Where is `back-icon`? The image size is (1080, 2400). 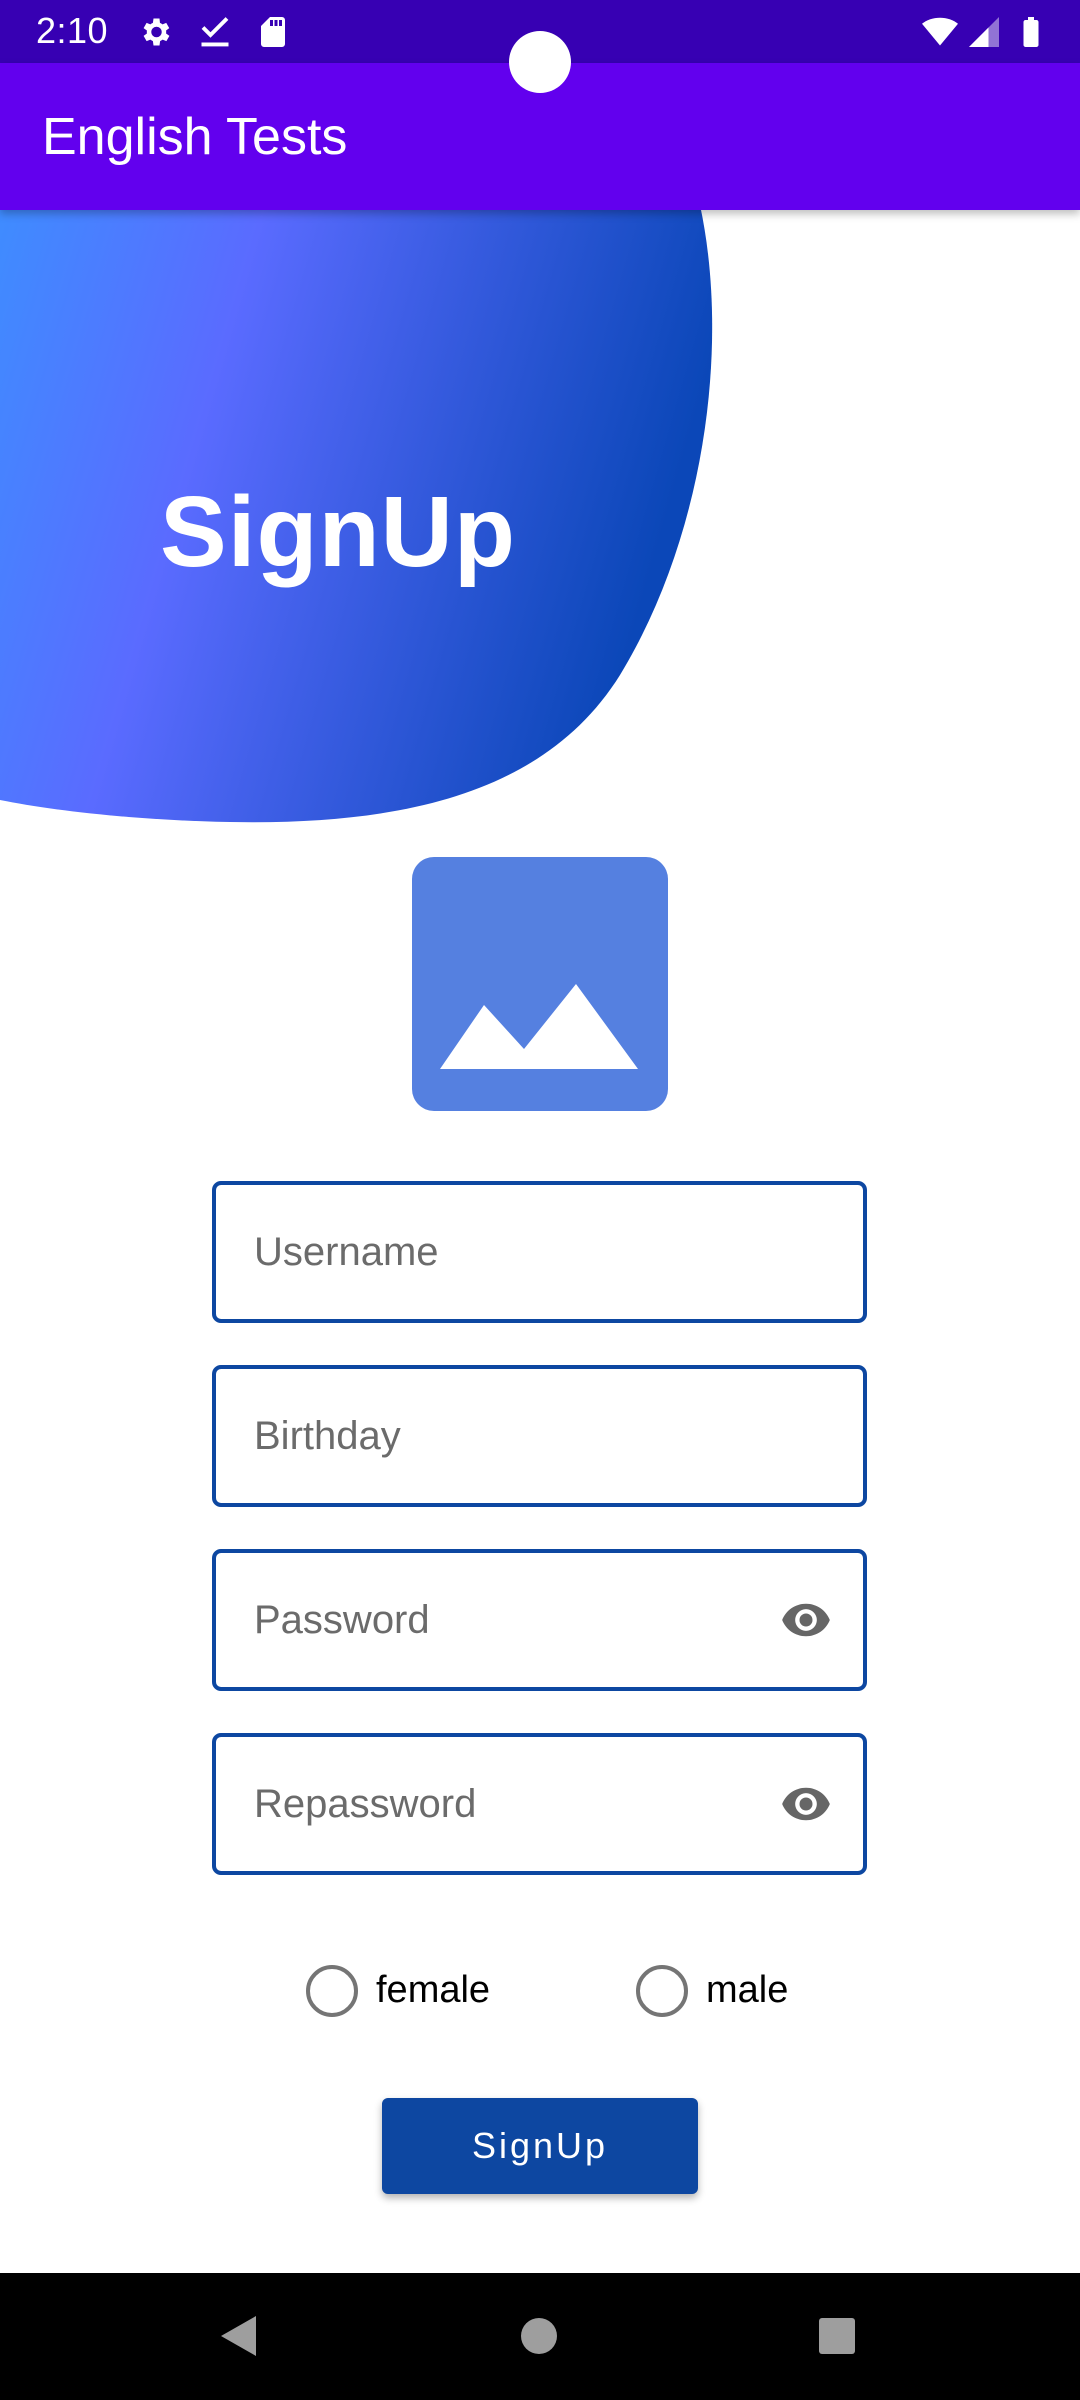 back-icon is located at coordinates (238, 2336).